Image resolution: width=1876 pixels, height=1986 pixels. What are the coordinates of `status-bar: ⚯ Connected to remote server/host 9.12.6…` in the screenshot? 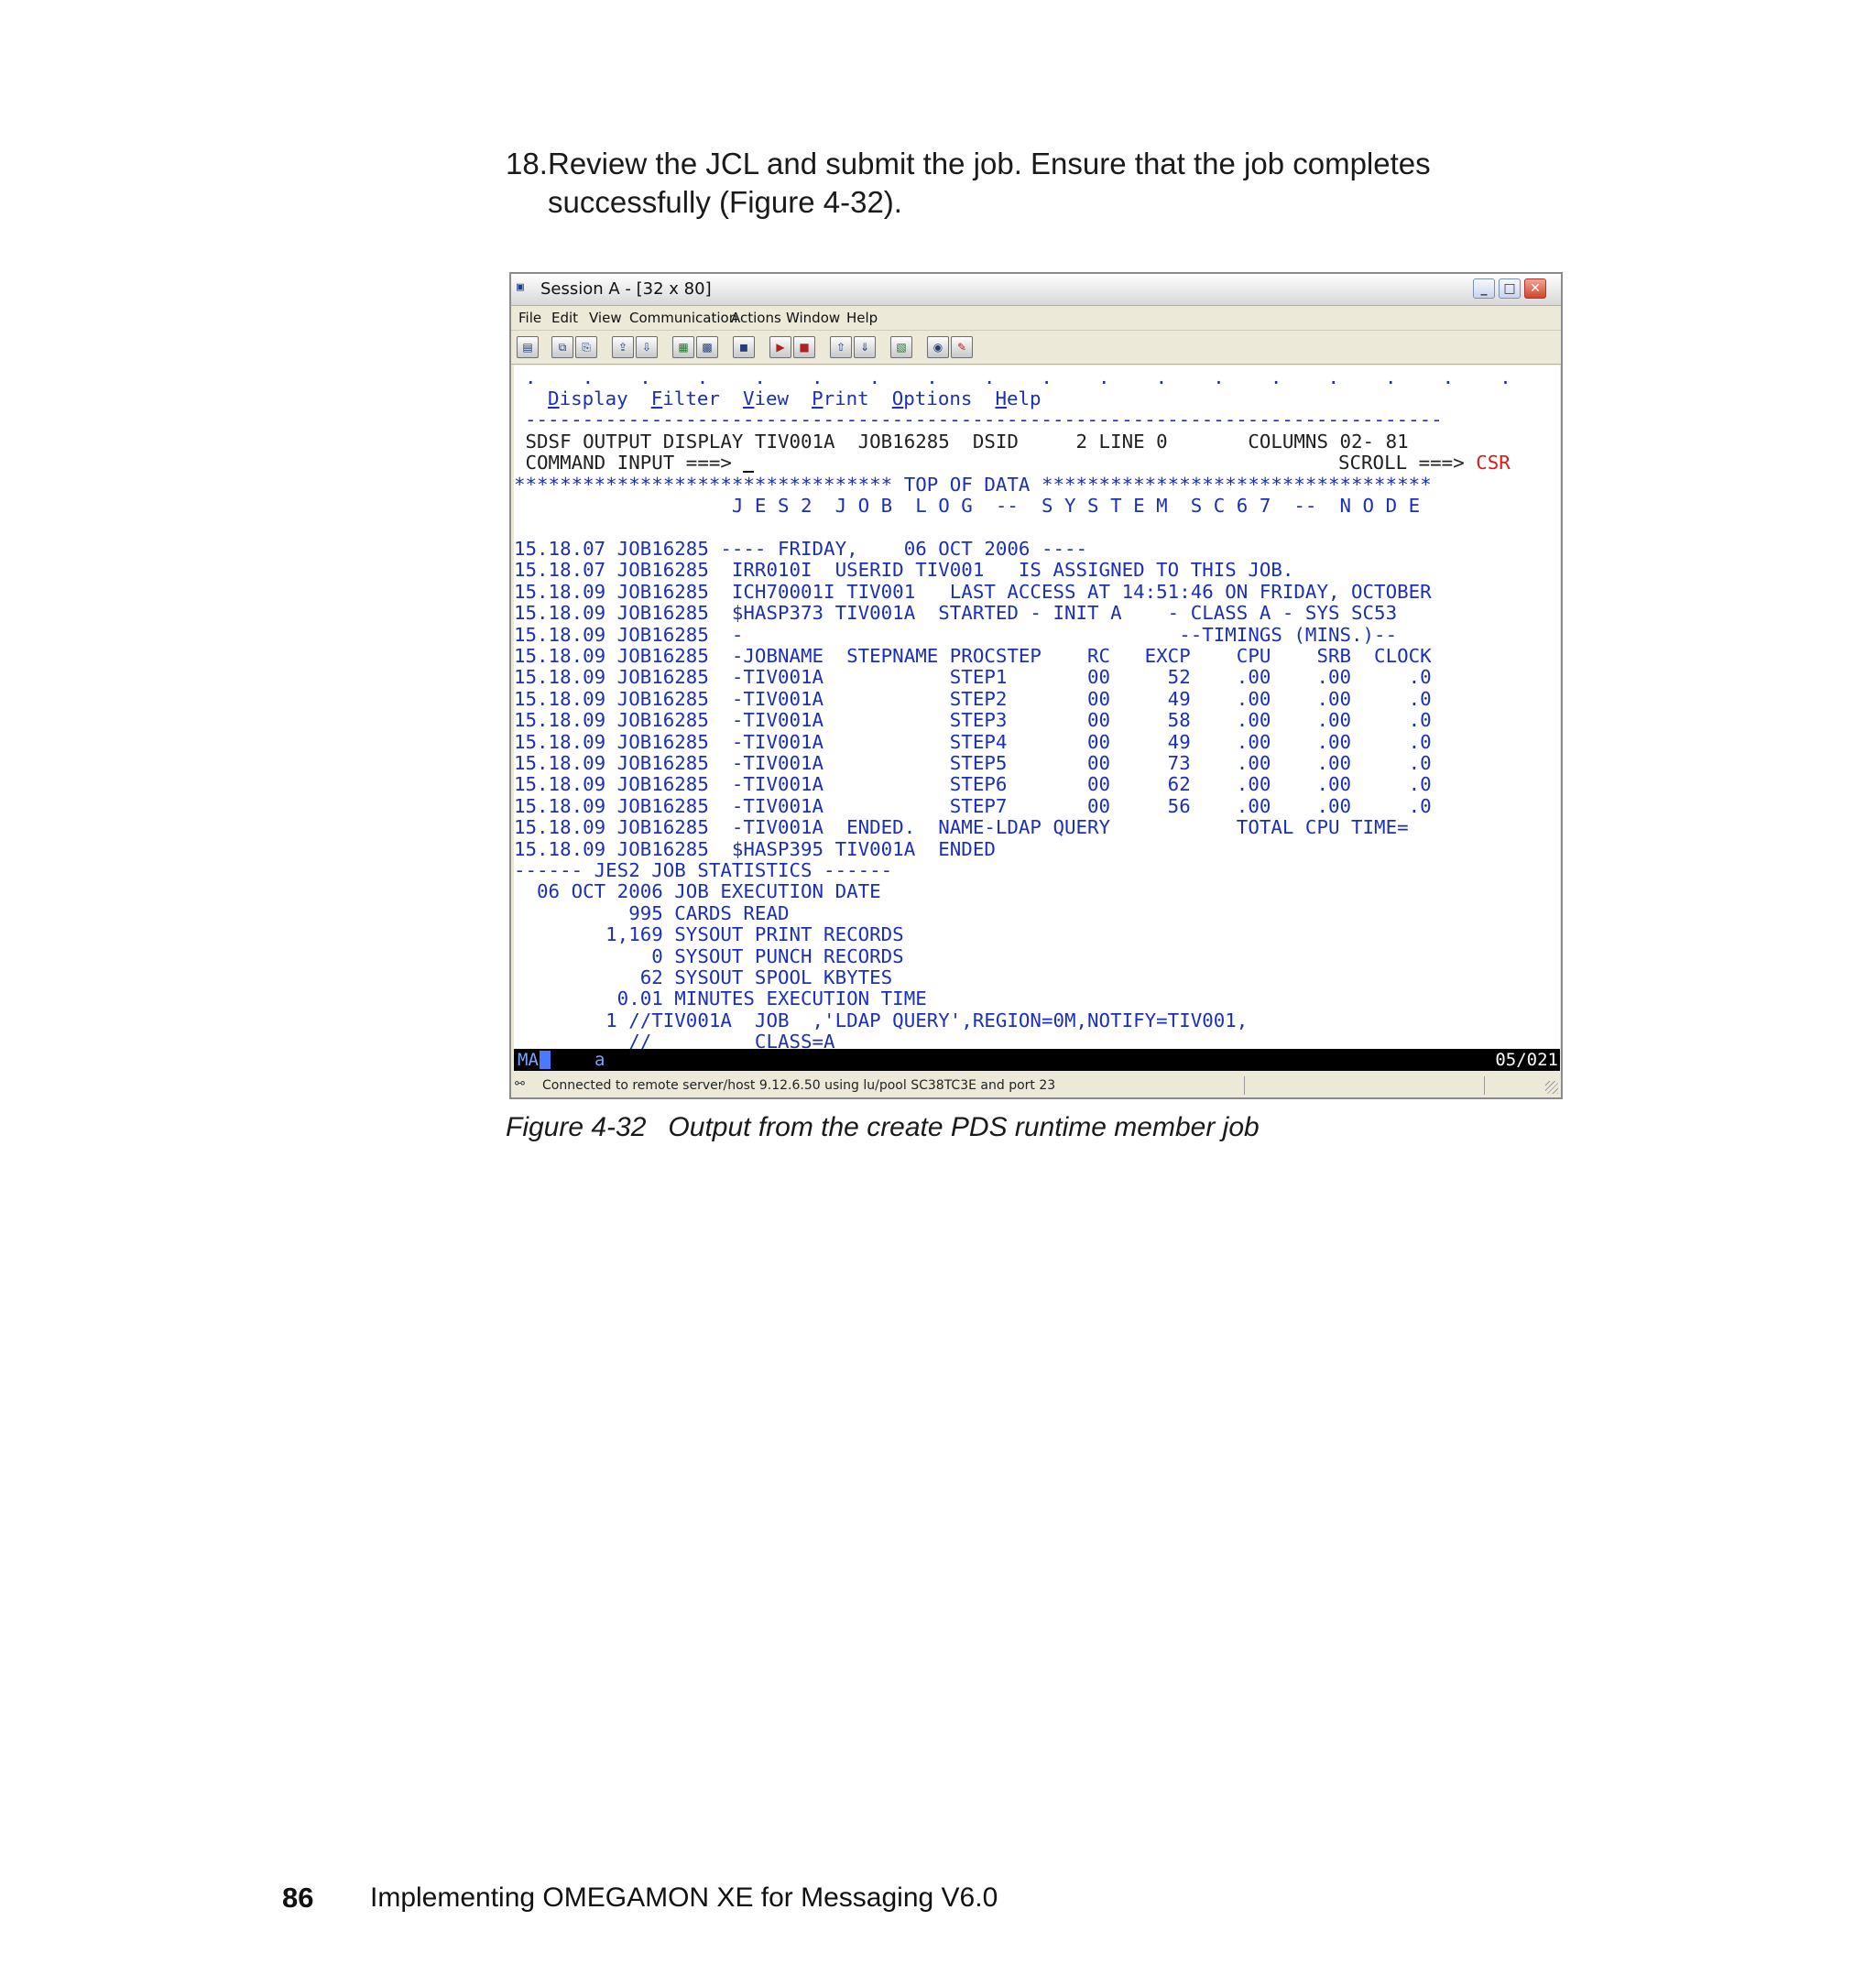 It's located at (1036, 1085).